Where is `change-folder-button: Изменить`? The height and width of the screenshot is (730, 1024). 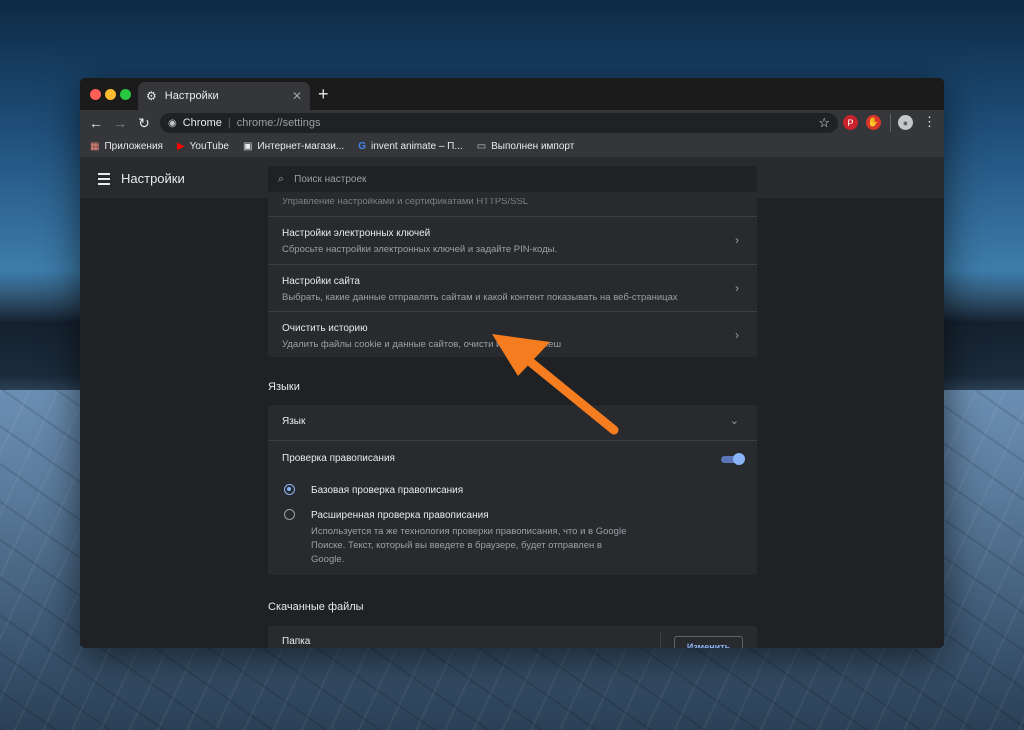
change-folder-button: Изменить is located at coordinates (708, 642).